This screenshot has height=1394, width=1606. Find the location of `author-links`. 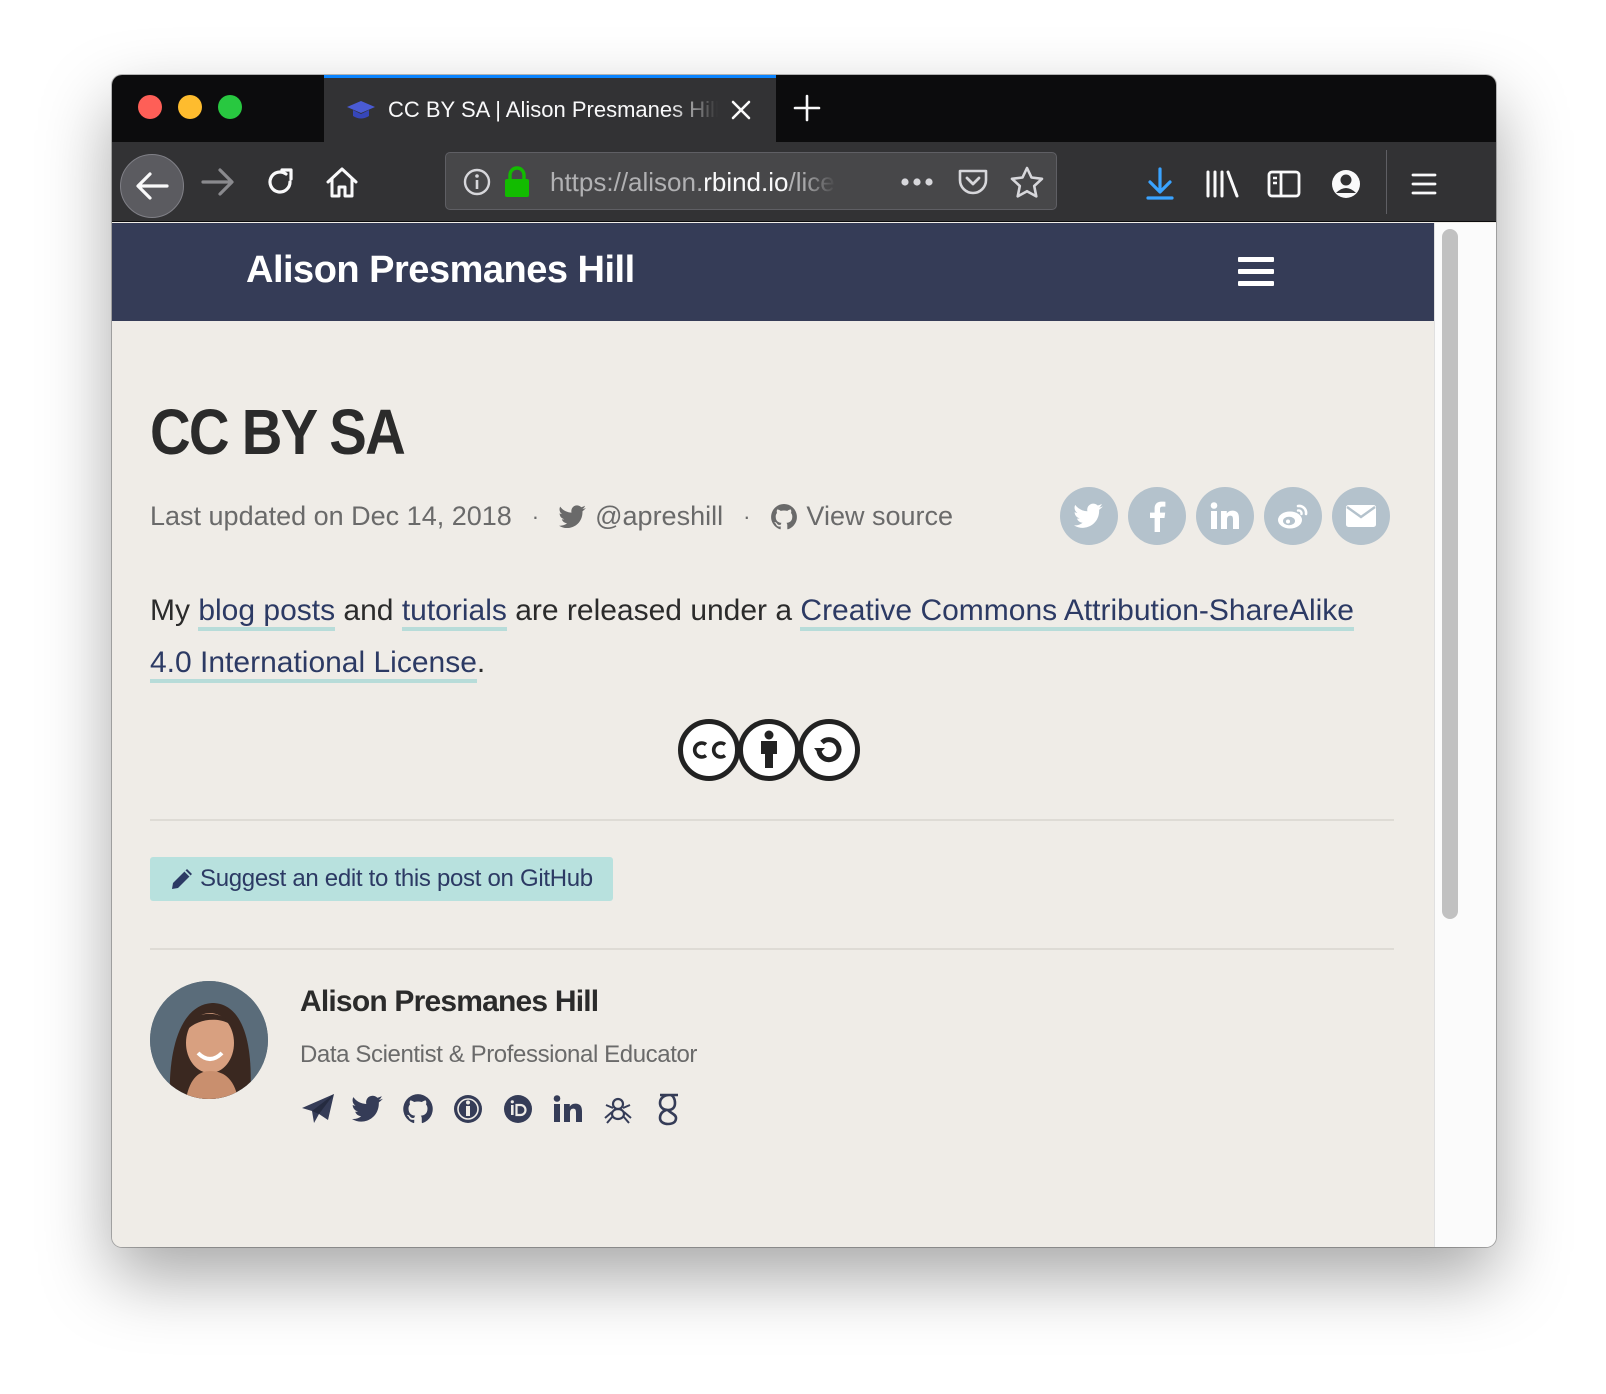

author-links is located at coordinates (500, 1109).